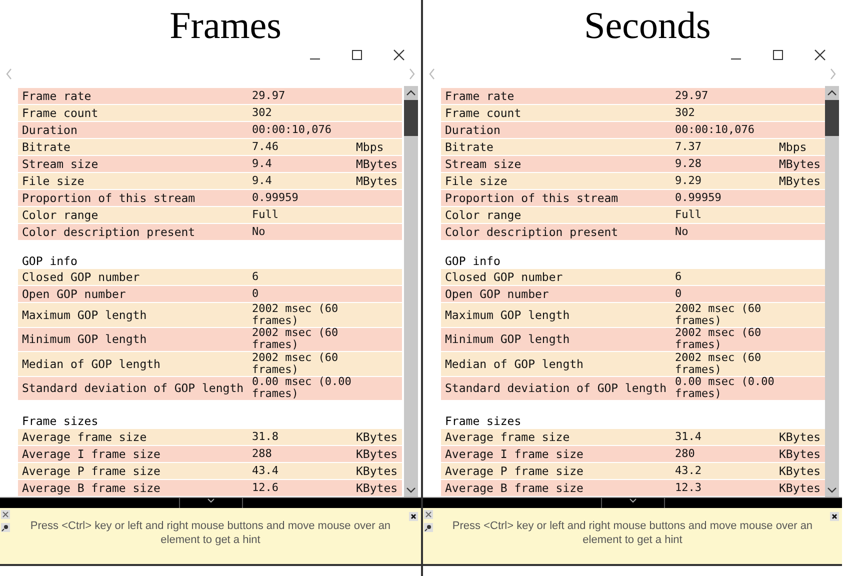 The width and height of the screenshot is (845, 576). I want to click on row-value: 12.6, so click(266, 488).